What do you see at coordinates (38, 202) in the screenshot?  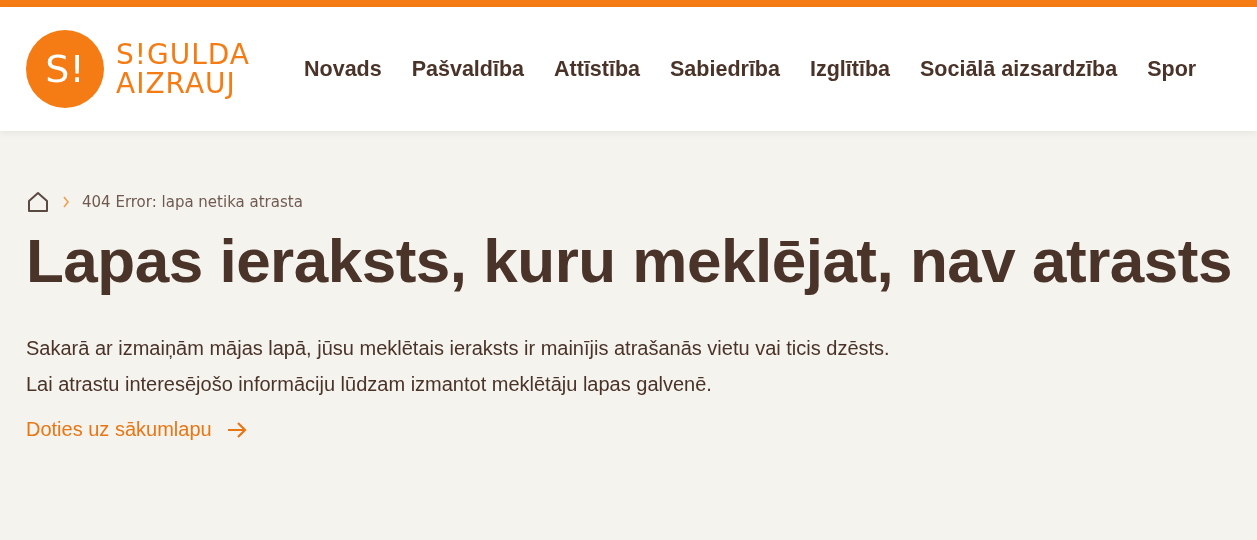 I see `home-icon` at bounding box center [38, 202].